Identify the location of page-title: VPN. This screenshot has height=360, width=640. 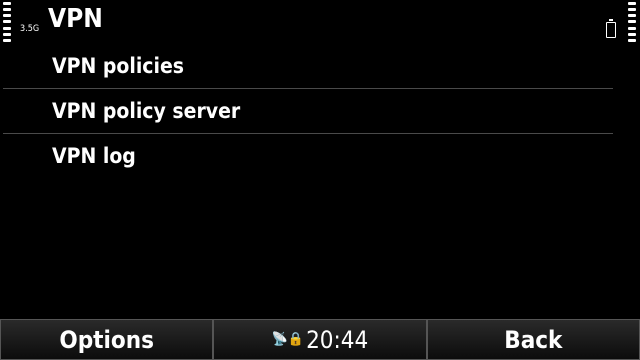
(75, 19).